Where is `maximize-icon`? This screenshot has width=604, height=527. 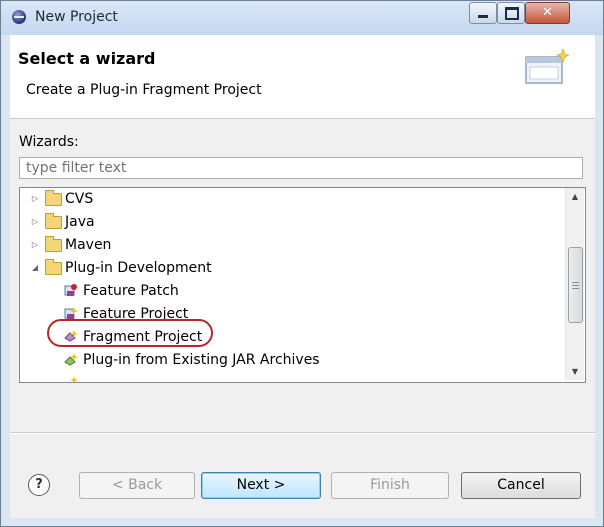 maximize-icon is located at coordinates (512, 13).